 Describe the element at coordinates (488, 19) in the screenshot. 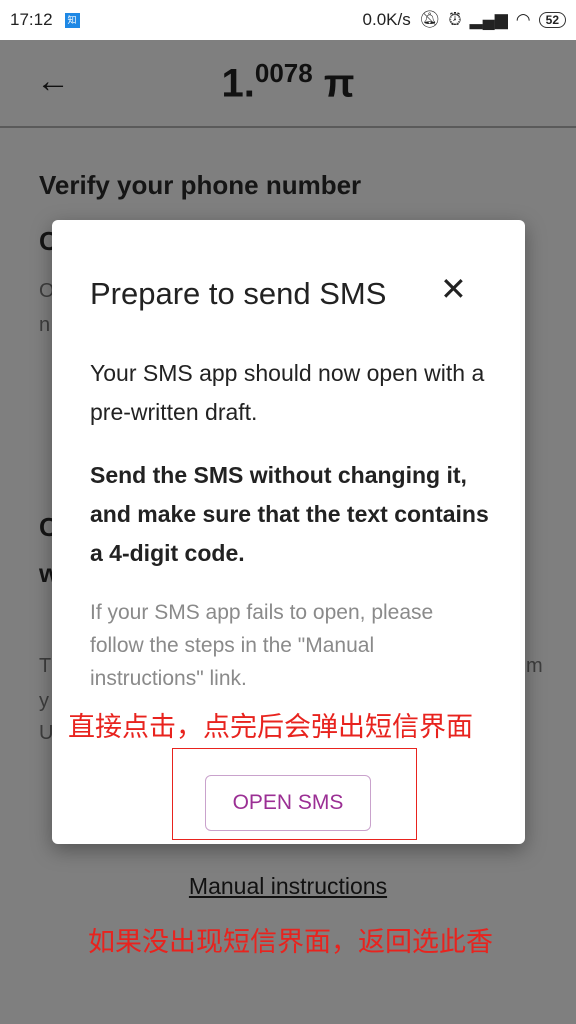

I see `signal-icon: ▂▄▆` at that location.